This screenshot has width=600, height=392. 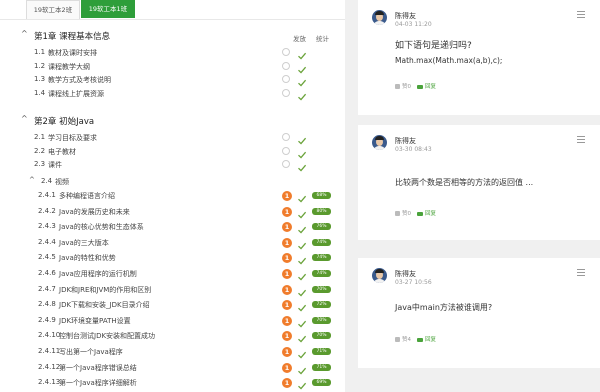 What do you see at coordinates (105, 290) in the screenshot?
I see `item-label: JDK和JRE和JVM的作用和区别` at bounding box center [105, 290].